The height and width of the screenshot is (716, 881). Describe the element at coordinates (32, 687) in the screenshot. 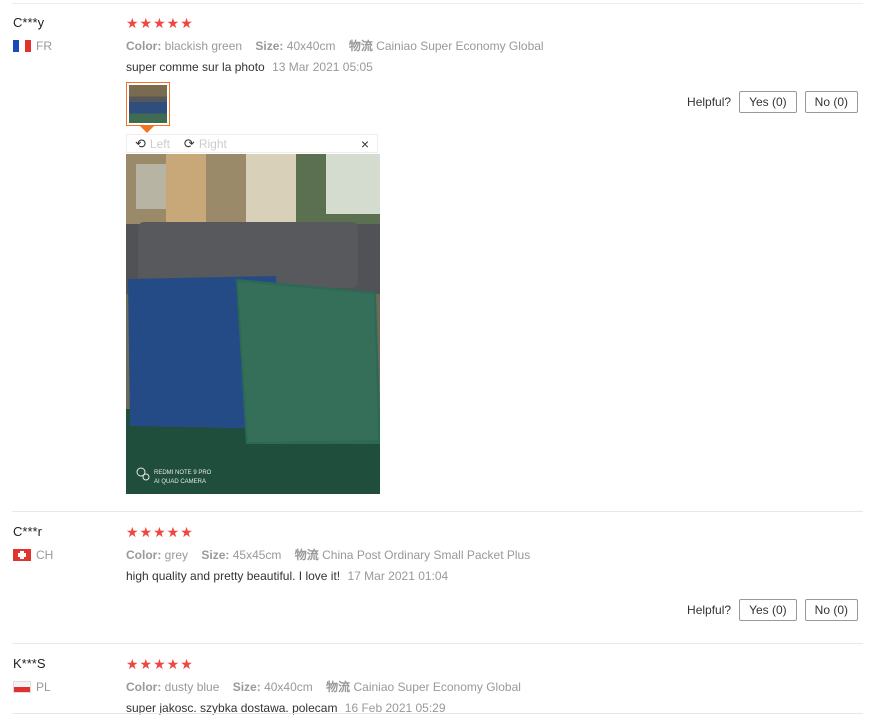

I see `reviewer-country: PL` at that location.